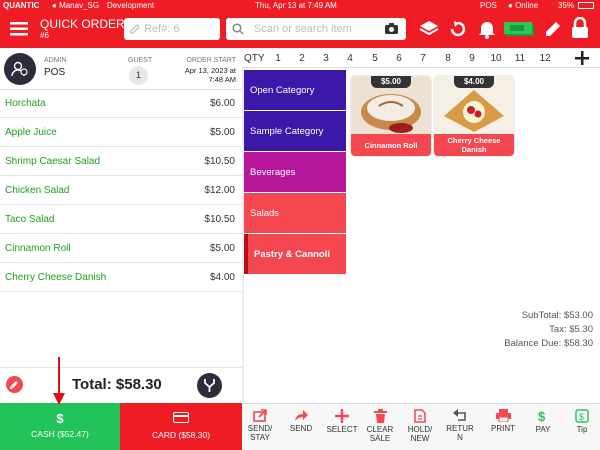 Image resolution: width=600 pixels, height=450 pixels. I want to click on guest-count: 1, so click(138, 75).